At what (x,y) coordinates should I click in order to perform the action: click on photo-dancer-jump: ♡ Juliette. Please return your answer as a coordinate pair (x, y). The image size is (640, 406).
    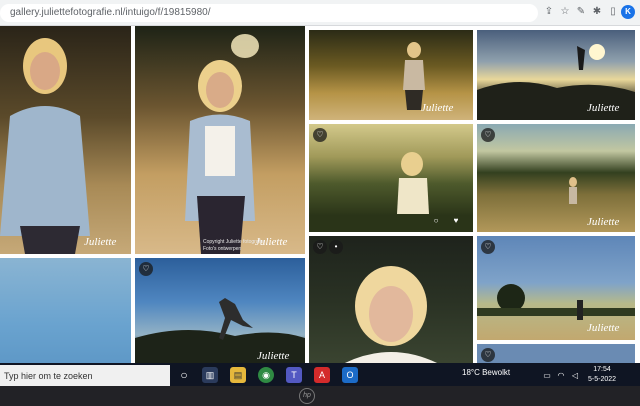
    Looking at the image, I should click on (220, 310).